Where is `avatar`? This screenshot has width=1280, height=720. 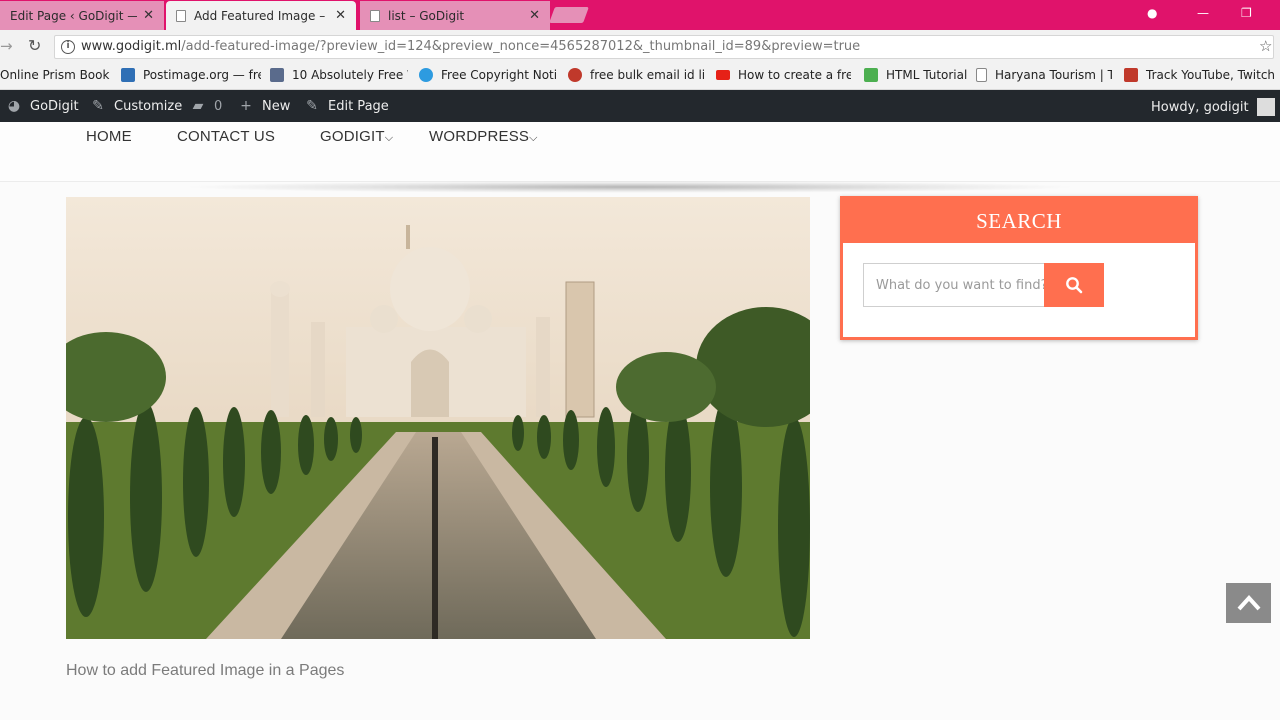 avatar is located at coordinates (1265, 107).